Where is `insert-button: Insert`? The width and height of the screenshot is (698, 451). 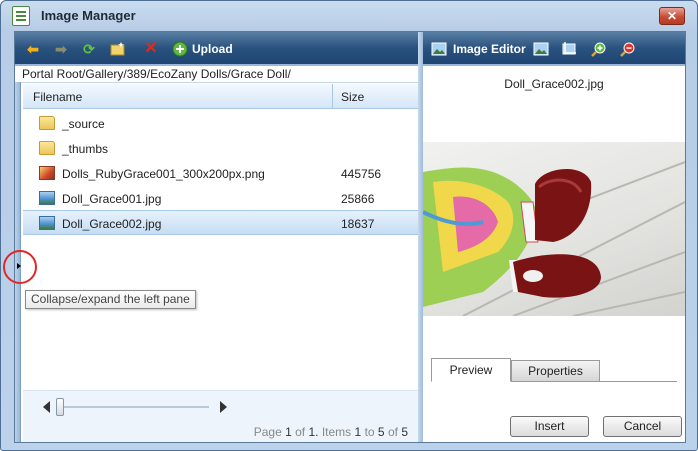 insert-button: Insert is located at coordinates (549, 426).